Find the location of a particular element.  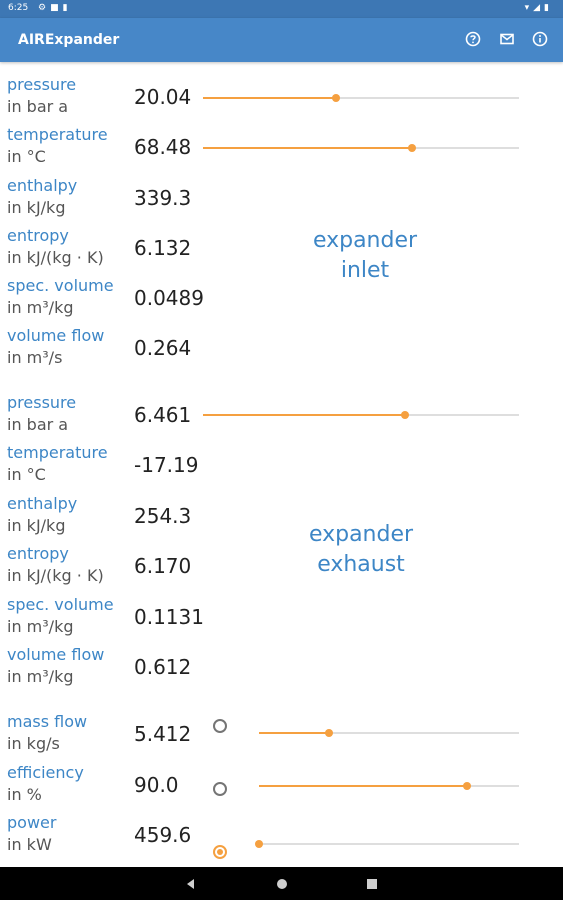

field-value: 0.264 is located at coordinates (163, 348).